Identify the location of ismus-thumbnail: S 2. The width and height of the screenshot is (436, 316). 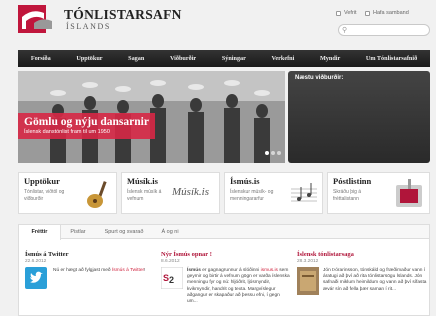
(172, 278).